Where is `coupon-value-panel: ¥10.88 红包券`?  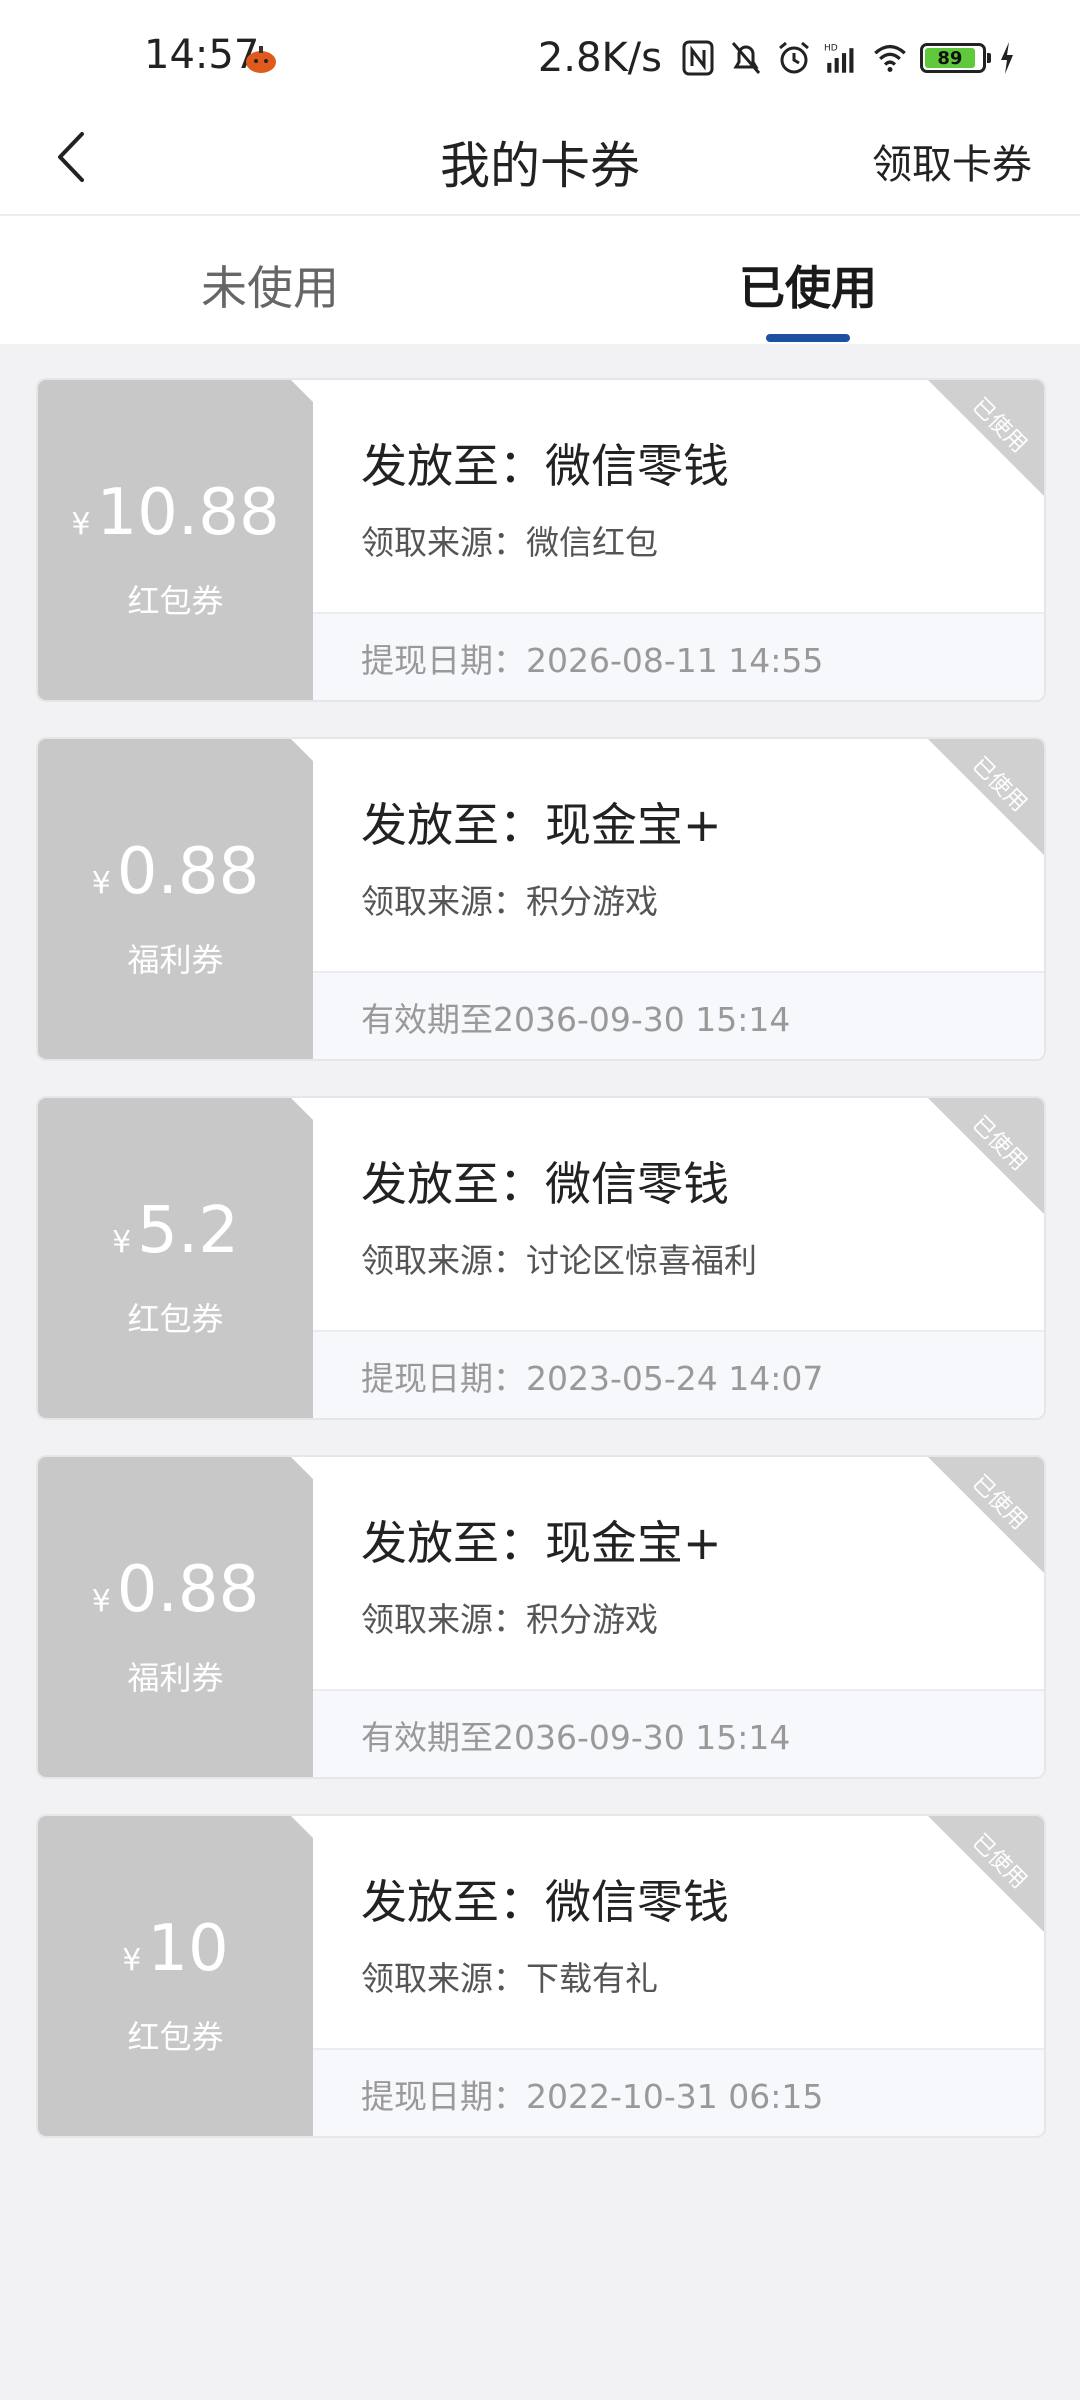 coupon-value-panel: ¥10.88 红包券 is located at coordinates (175, 540).